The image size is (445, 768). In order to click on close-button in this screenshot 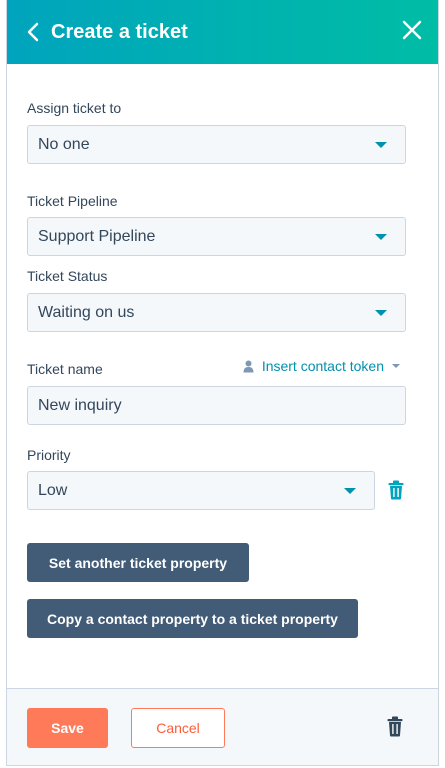, I will do `click(412, 30)`.